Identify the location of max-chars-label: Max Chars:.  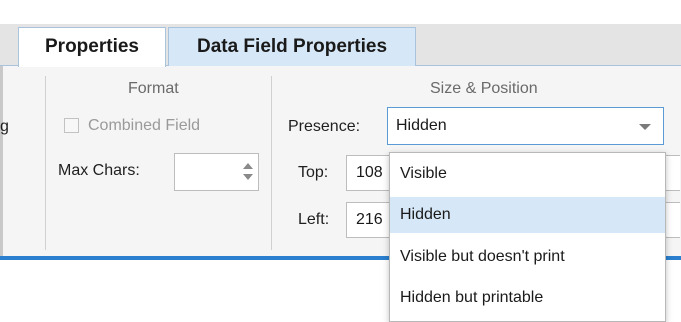
(99, 170).